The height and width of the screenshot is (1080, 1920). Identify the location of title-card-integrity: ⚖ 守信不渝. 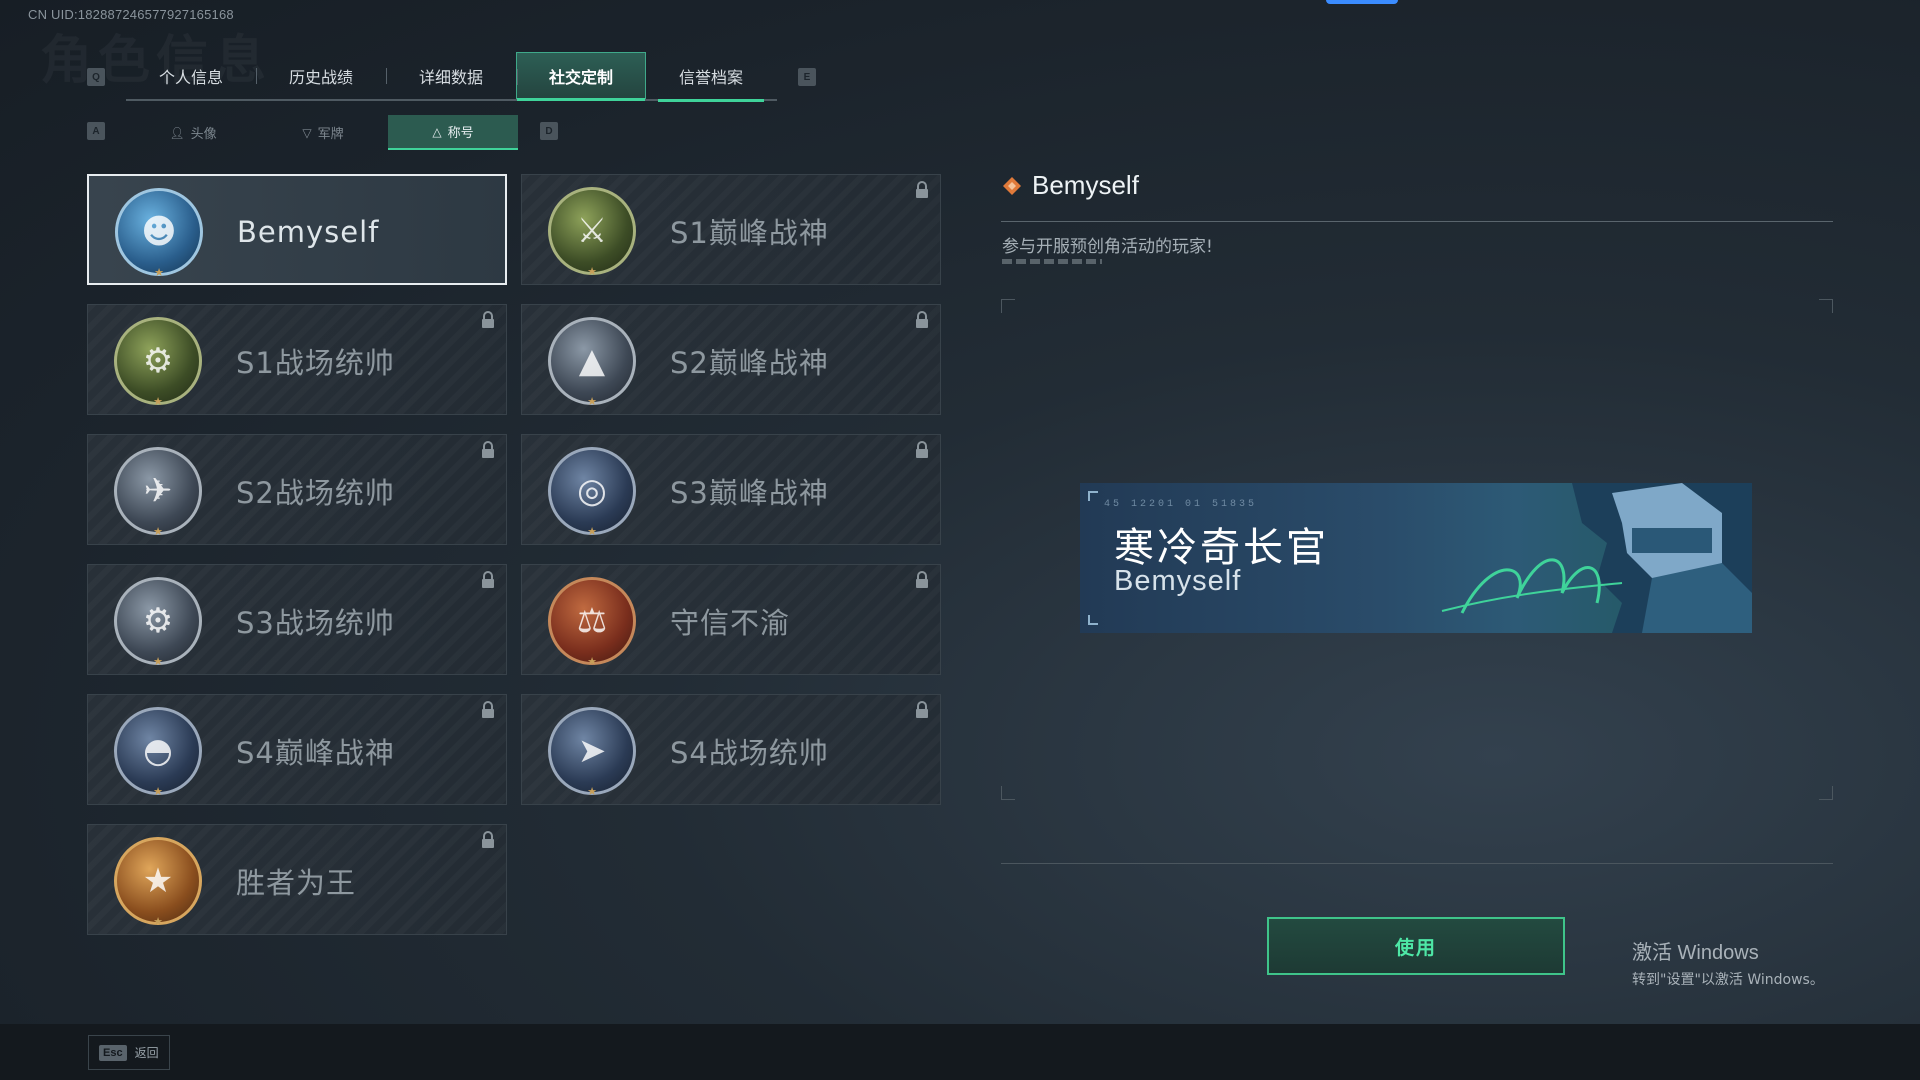
(731, 619).